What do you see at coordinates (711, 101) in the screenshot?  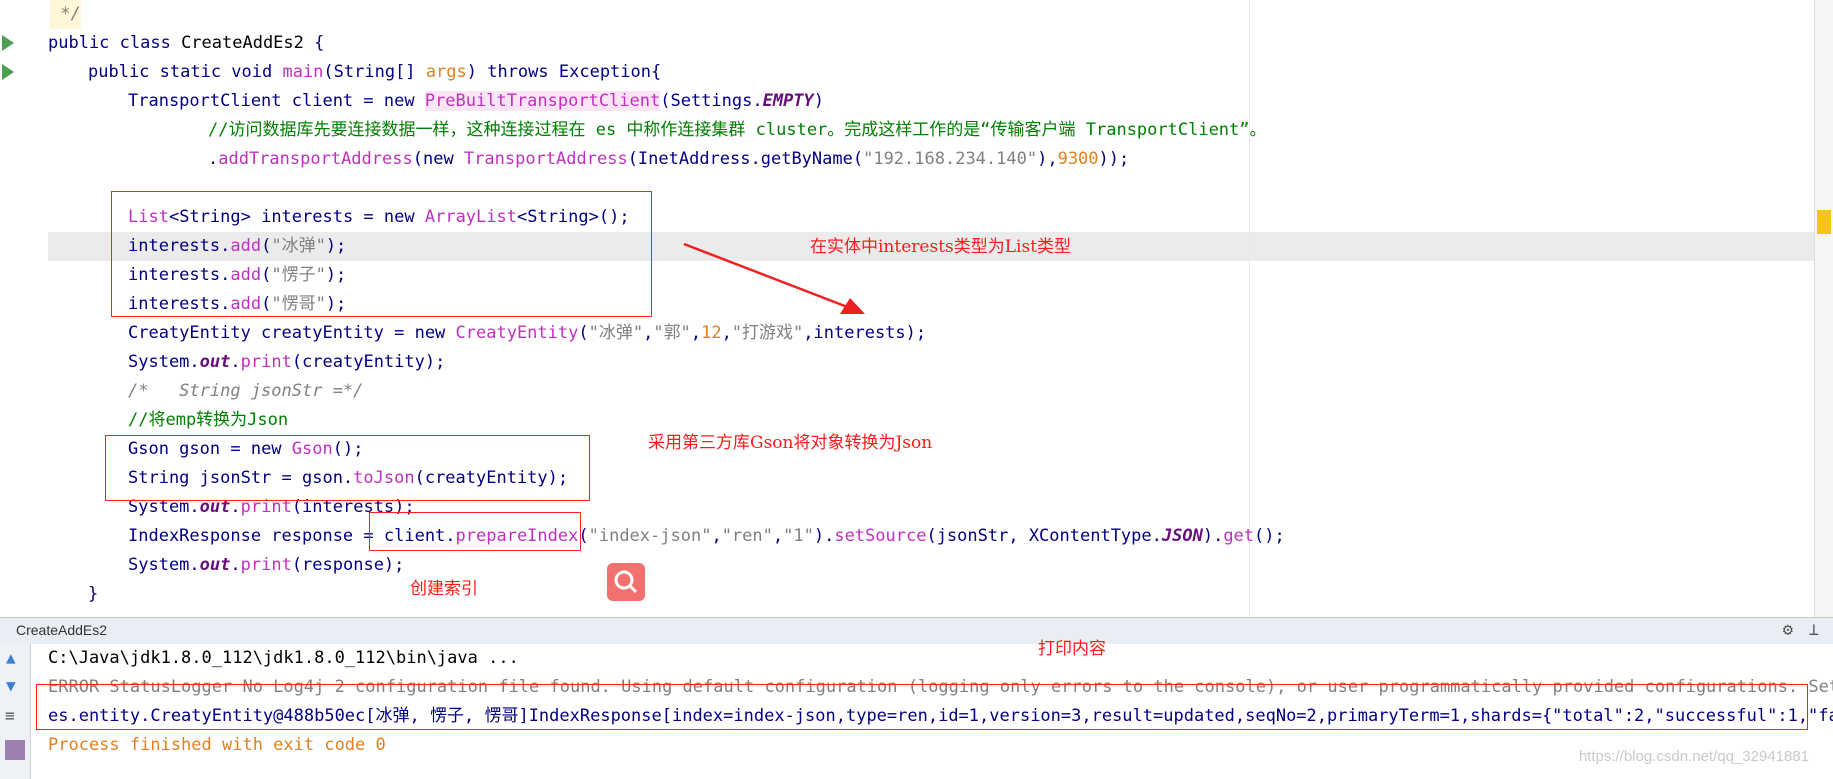 I see `code-text: (Settings.` at bounding box center [711, 101].